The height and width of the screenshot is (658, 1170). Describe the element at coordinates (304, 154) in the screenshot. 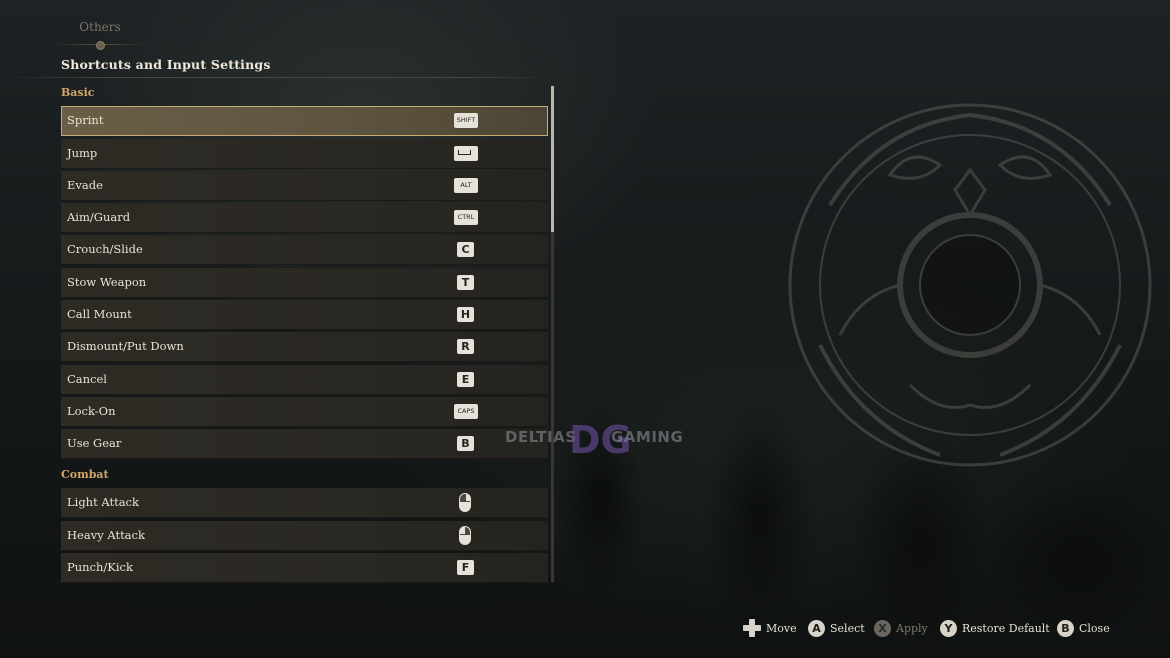

I see `setting-row-jump: Jump` at that location.